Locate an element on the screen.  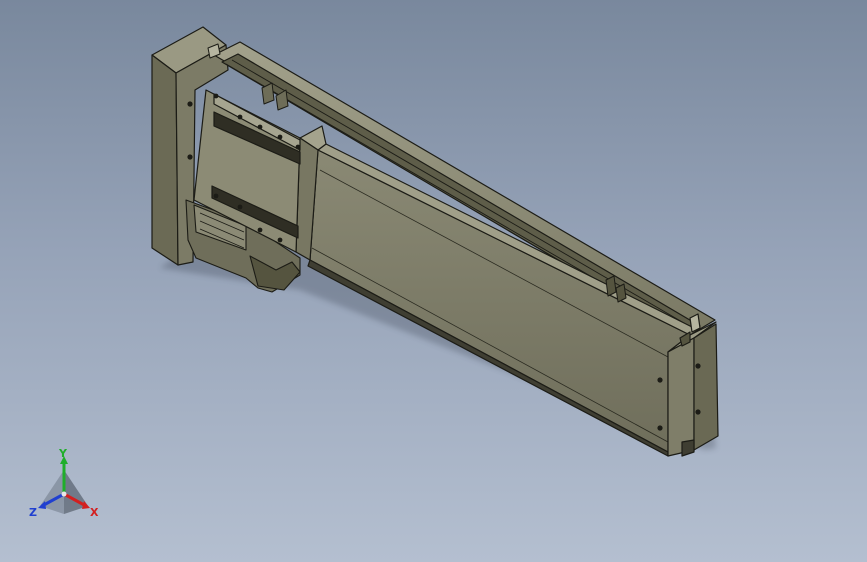
z-axis-arrow is located at coordinates (42, 505).